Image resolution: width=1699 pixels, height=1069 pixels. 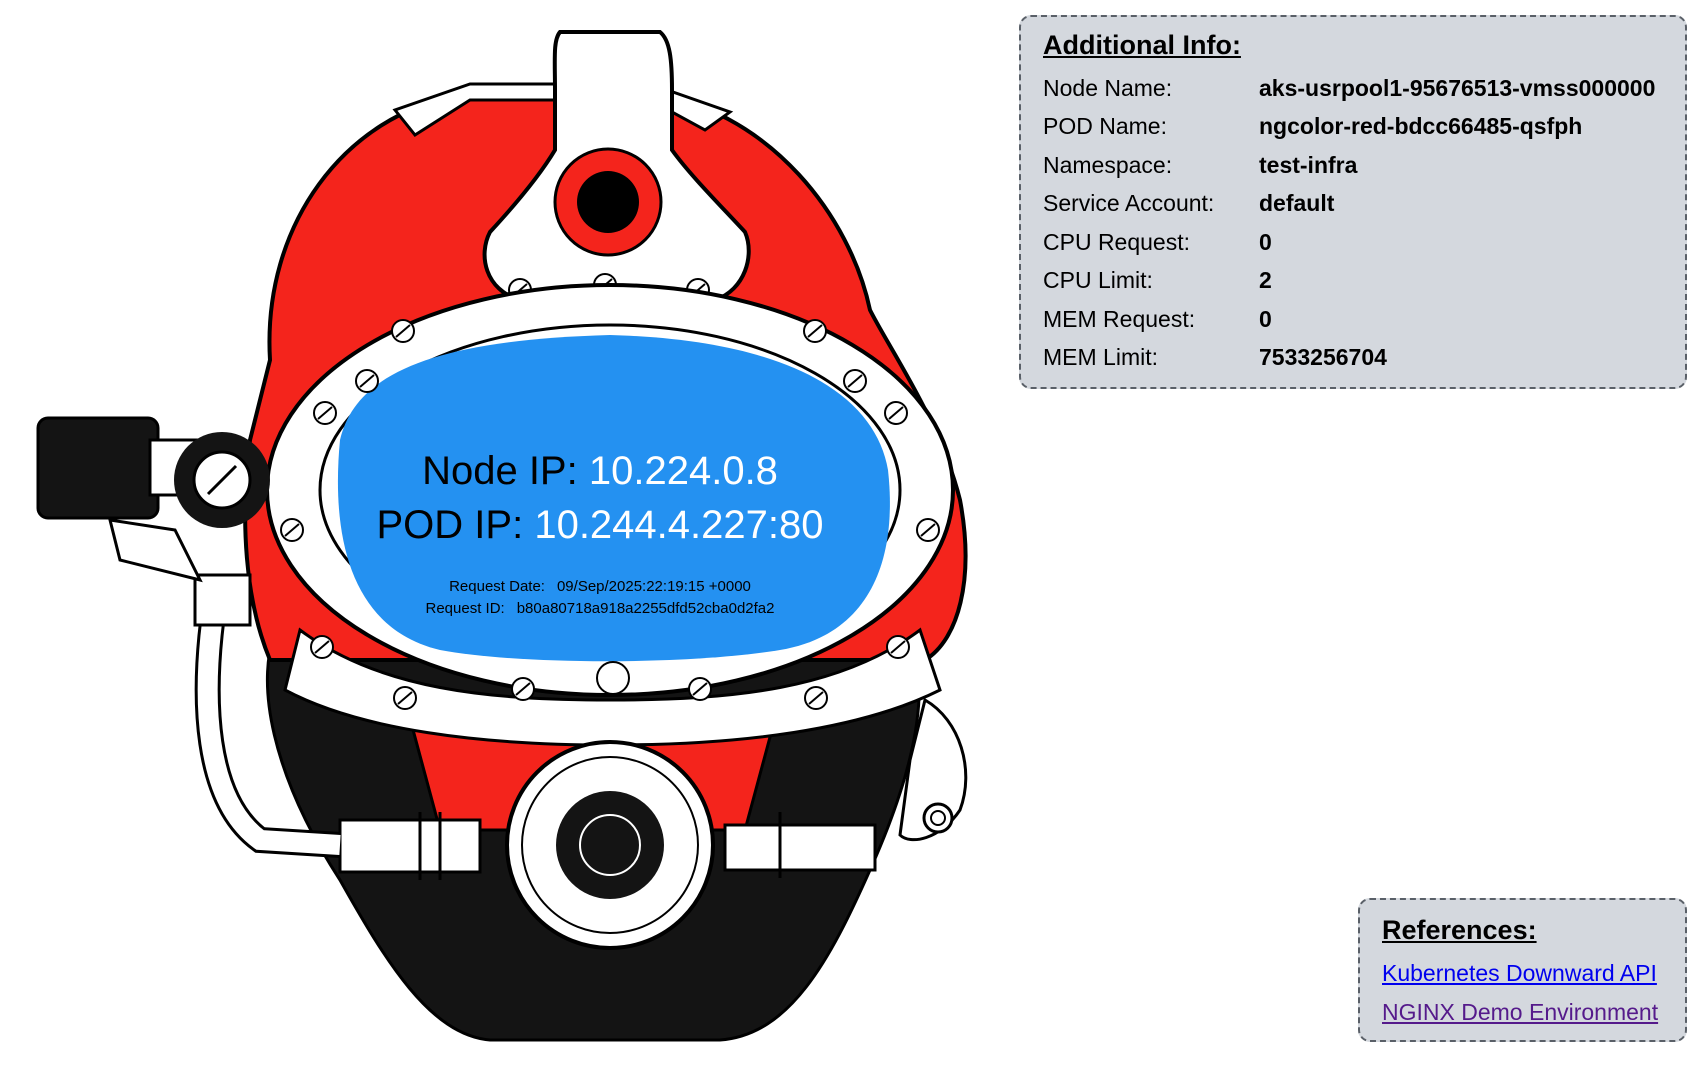 I want to click on info-row: Service Account: default, so click(x=1353, y=204).